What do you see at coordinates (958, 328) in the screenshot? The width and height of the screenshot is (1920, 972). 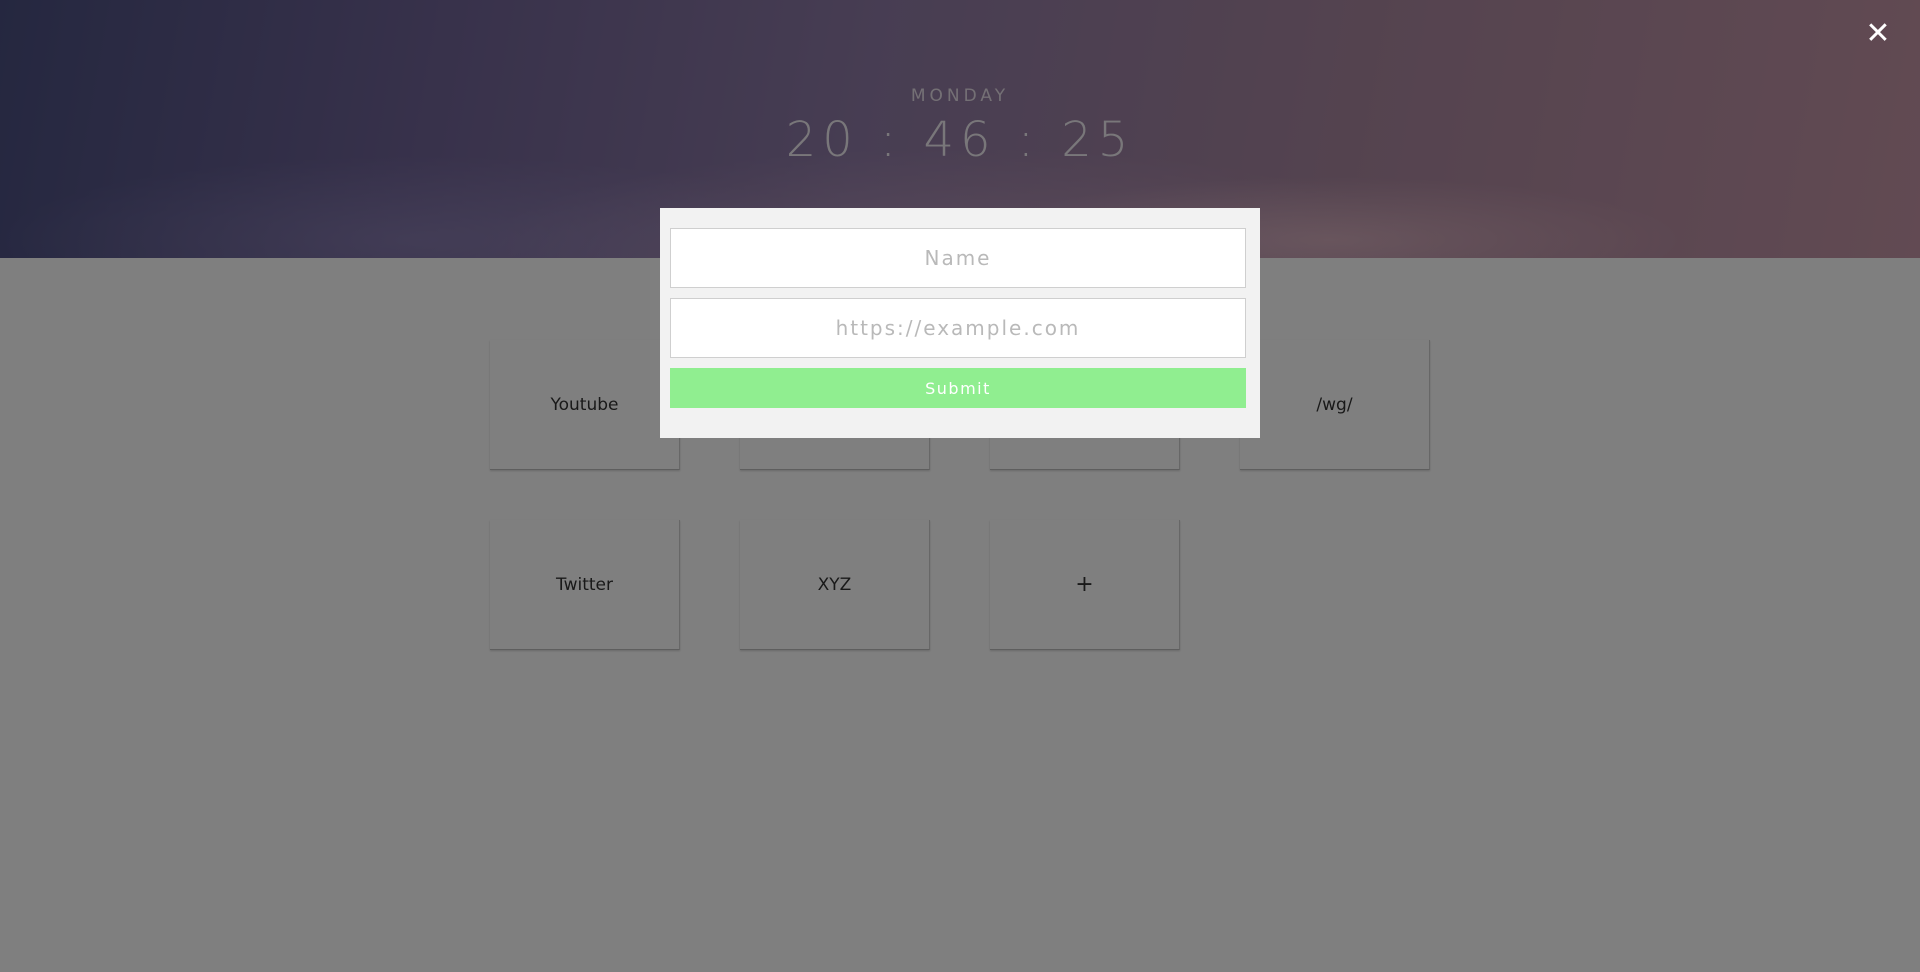 I see `url-input` at bounding box center [958, 328].